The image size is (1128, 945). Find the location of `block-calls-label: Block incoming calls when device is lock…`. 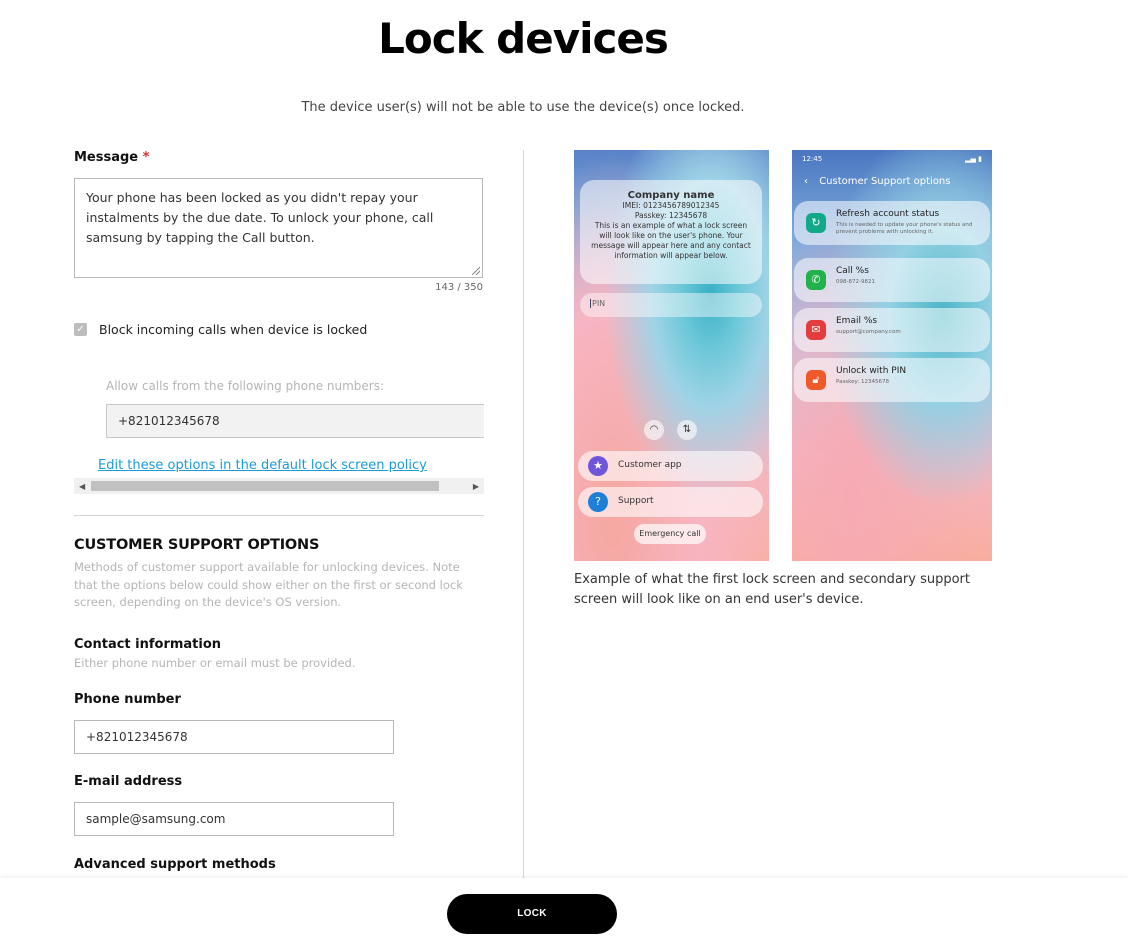

block-calls-label: Block incoming calls when device is lock… is located at coordinates (233, 329).